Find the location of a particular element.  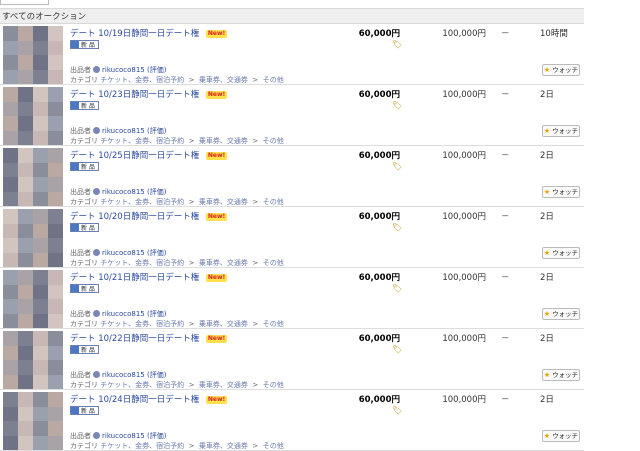

item-title-link: デート 10/24日静岡一日デート権 New! is located at coordinates (149, 399).